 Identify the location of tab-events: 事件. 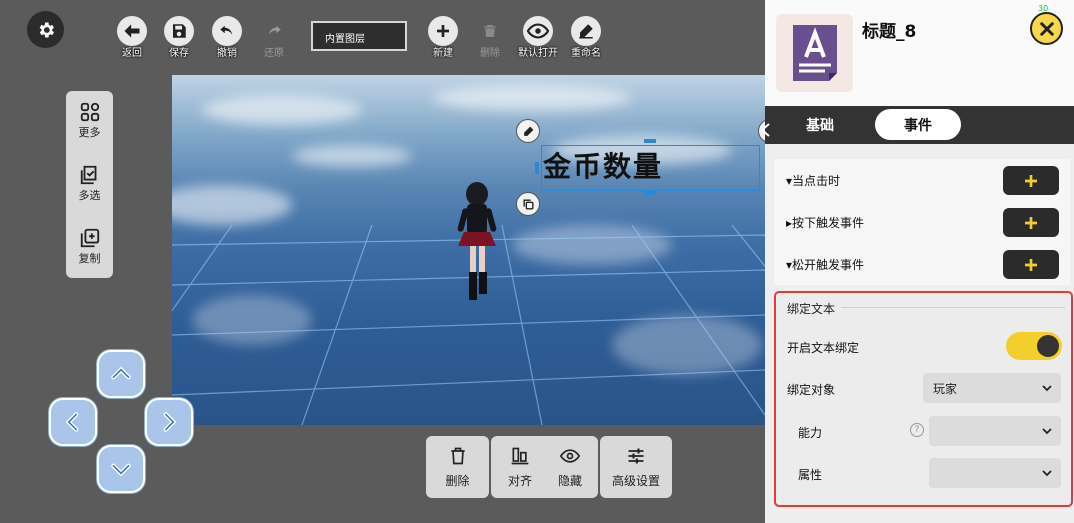
(918, 124).